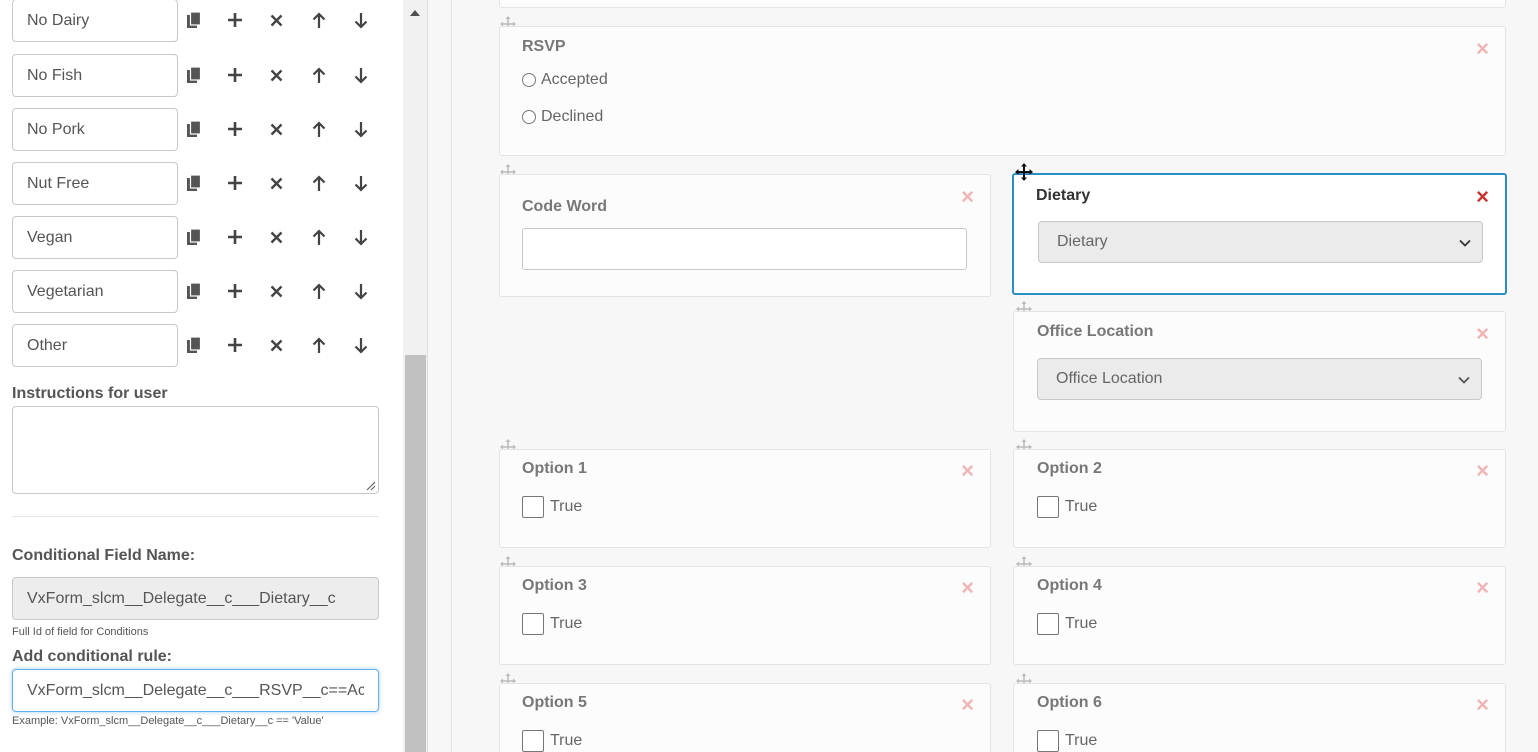 Image resolution: width=1538 pixels, height=752 pixels. I want to click on rsvp-option-declined: Declined, so click(562, 117).